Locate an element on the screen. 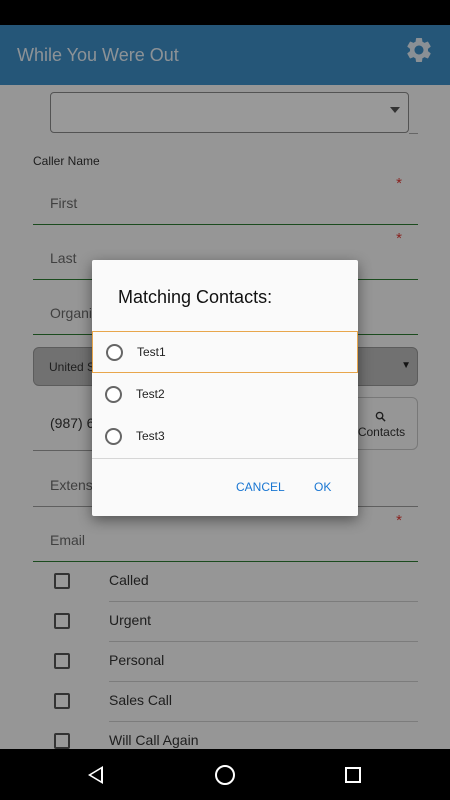 The image size is (450, 800). navigation-bar is located at coordinates (225, 774).